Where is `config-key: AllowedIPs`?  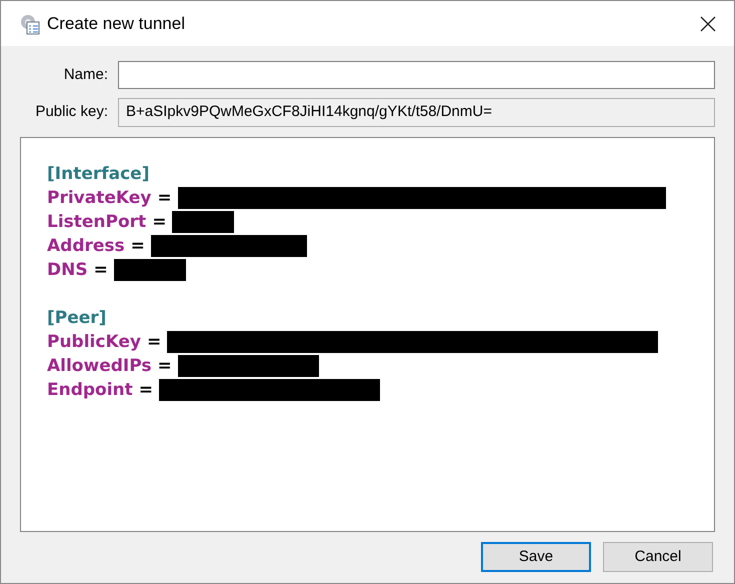
config-key: AllowedIPs is located at coordinates (99, 366).